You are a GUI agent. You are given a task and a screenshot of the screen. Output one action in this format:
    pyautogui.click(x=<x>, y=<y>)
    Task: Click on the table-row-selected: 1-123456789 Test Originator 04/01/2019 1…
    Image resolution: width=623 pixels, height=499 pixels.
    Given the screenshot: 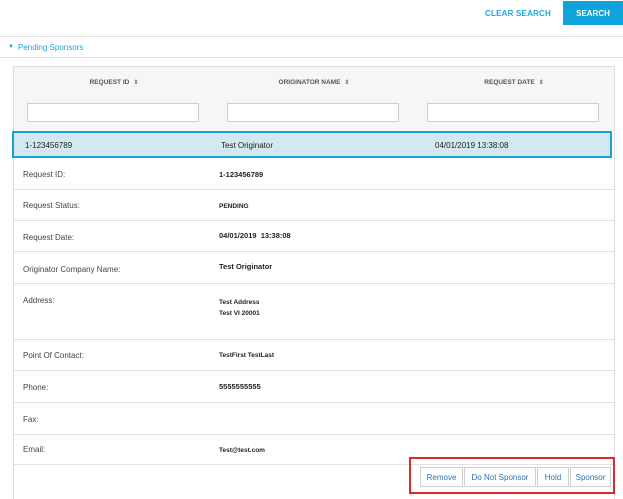 What is the action you would take?
    pyautogui.click(x=312, y=144)
    